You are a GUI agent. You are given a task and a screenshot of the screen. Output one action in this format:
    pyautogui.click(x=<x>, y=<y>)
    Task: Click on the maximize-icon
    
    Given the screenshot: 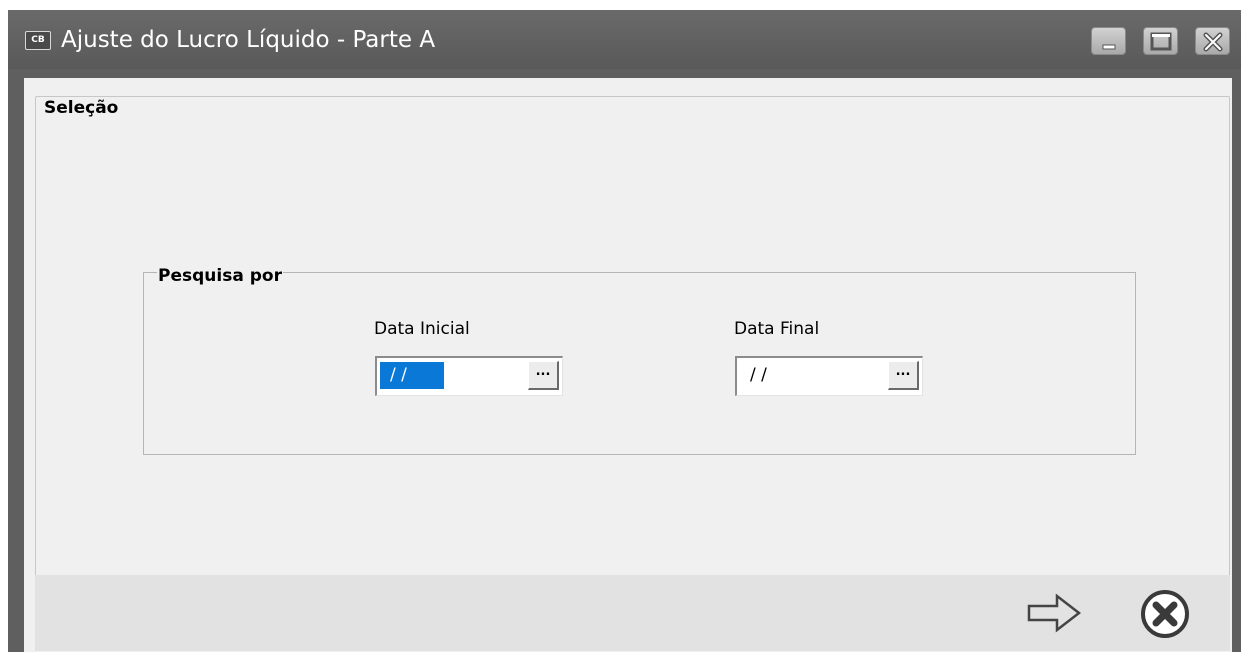 What is the action you would take?
    pyautogui.click(x=1161, y=41)
    